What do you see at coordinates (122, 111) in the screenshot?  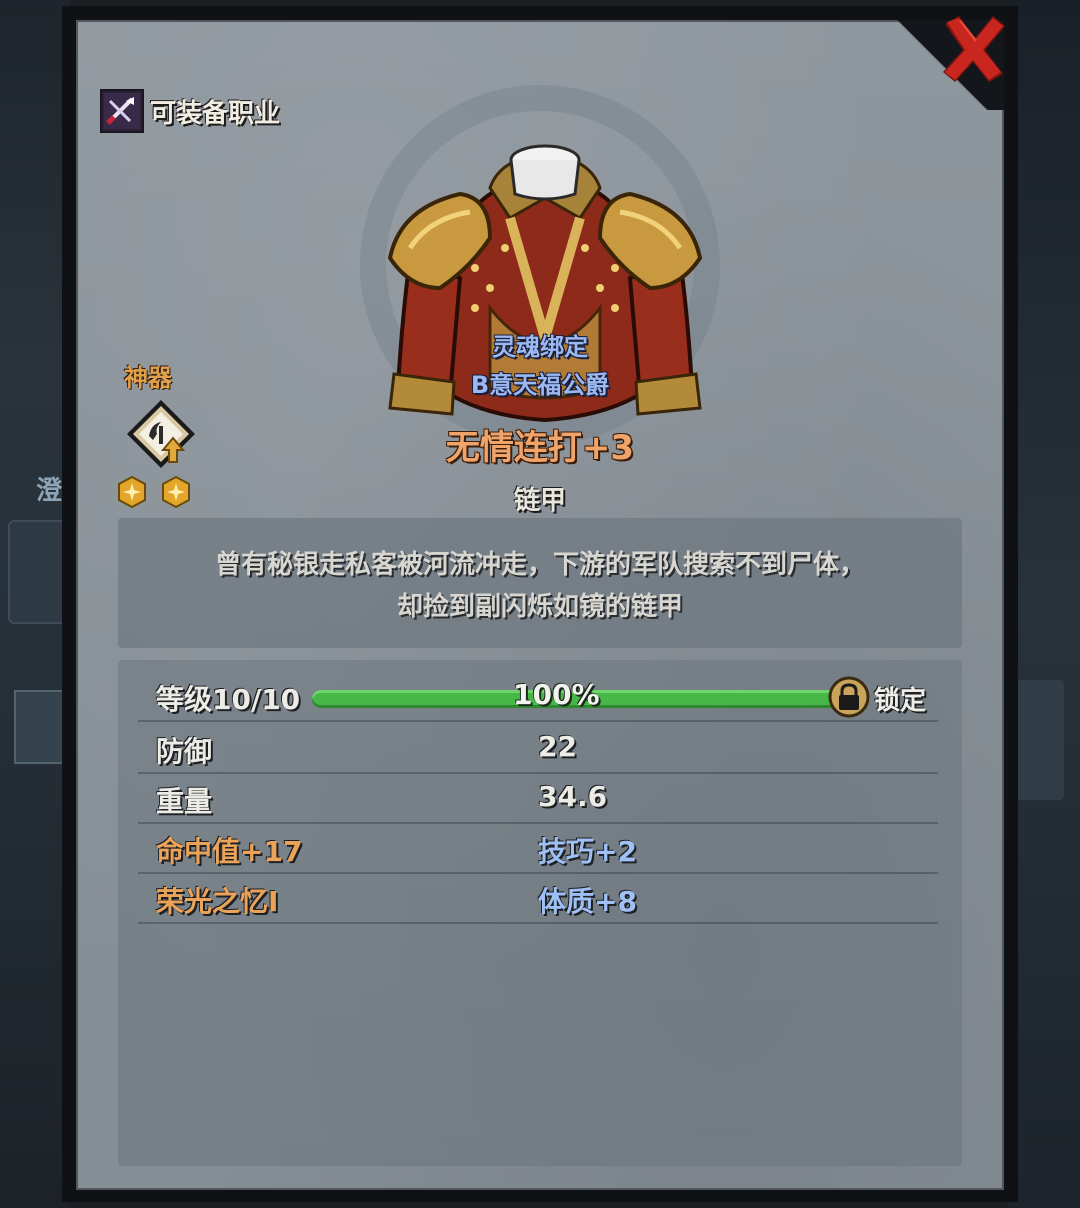 I see `class-crossed-weapons-icon` at bounding box center [122, 111].